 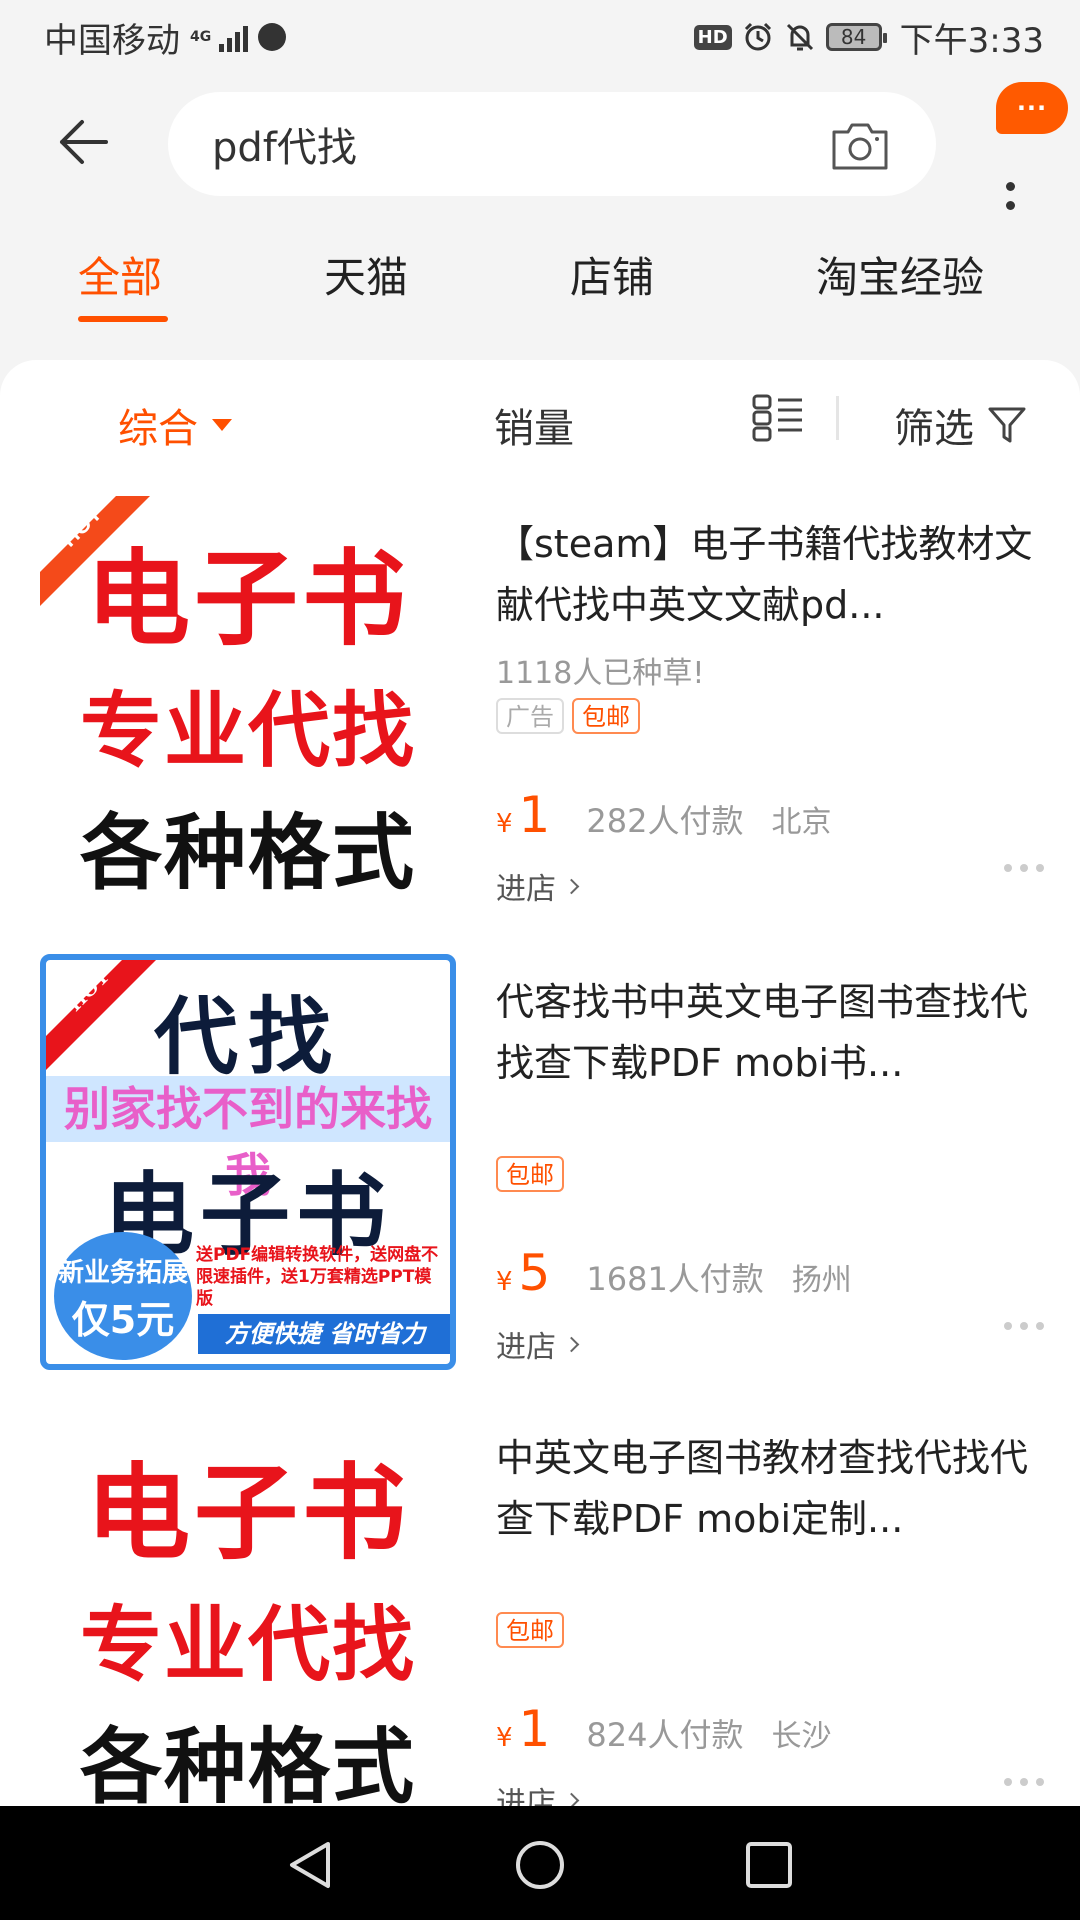 What do you see at coordinates (120, 274) in the screenshot?
I see `tab-all: 全部` at bounding box center [120, 274].